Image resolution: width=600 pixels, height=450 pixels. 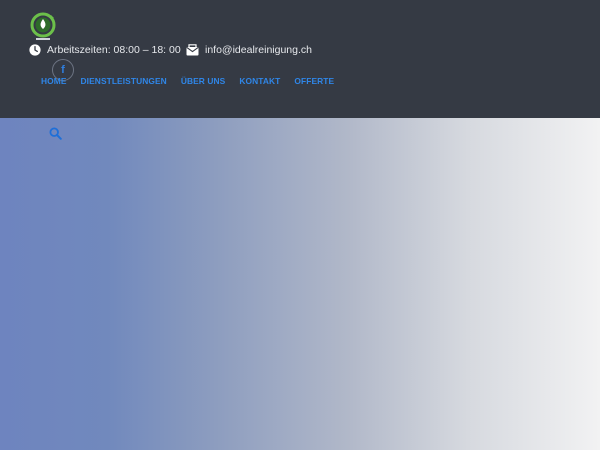 What do you see at coordinates (35, 50) in the screenshot?
I see `clock-icon` at bounding box center [35, 50].